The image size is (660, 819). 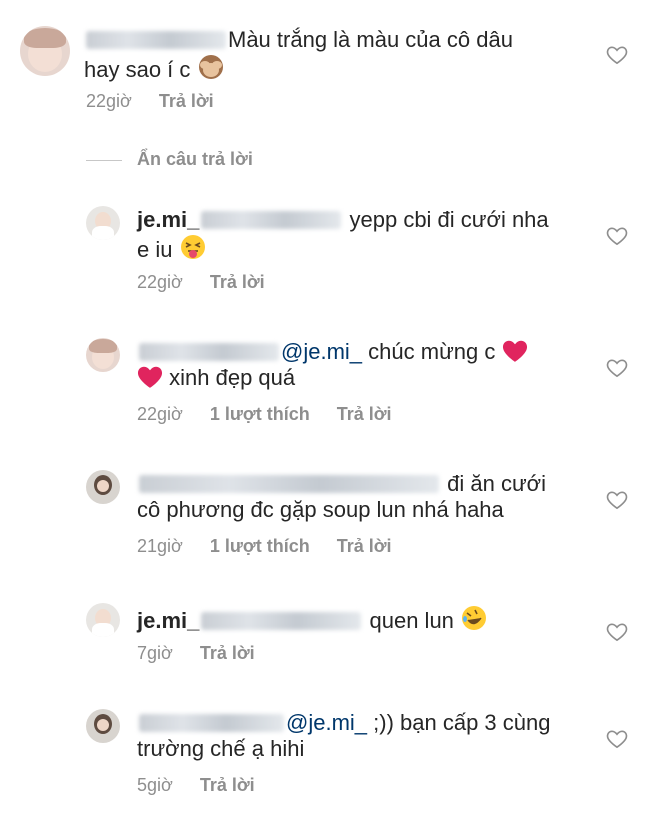 I want to click on comment-text-line2: cô phương đc gặp soup lun nhá haha, so click(x=320, y=509).